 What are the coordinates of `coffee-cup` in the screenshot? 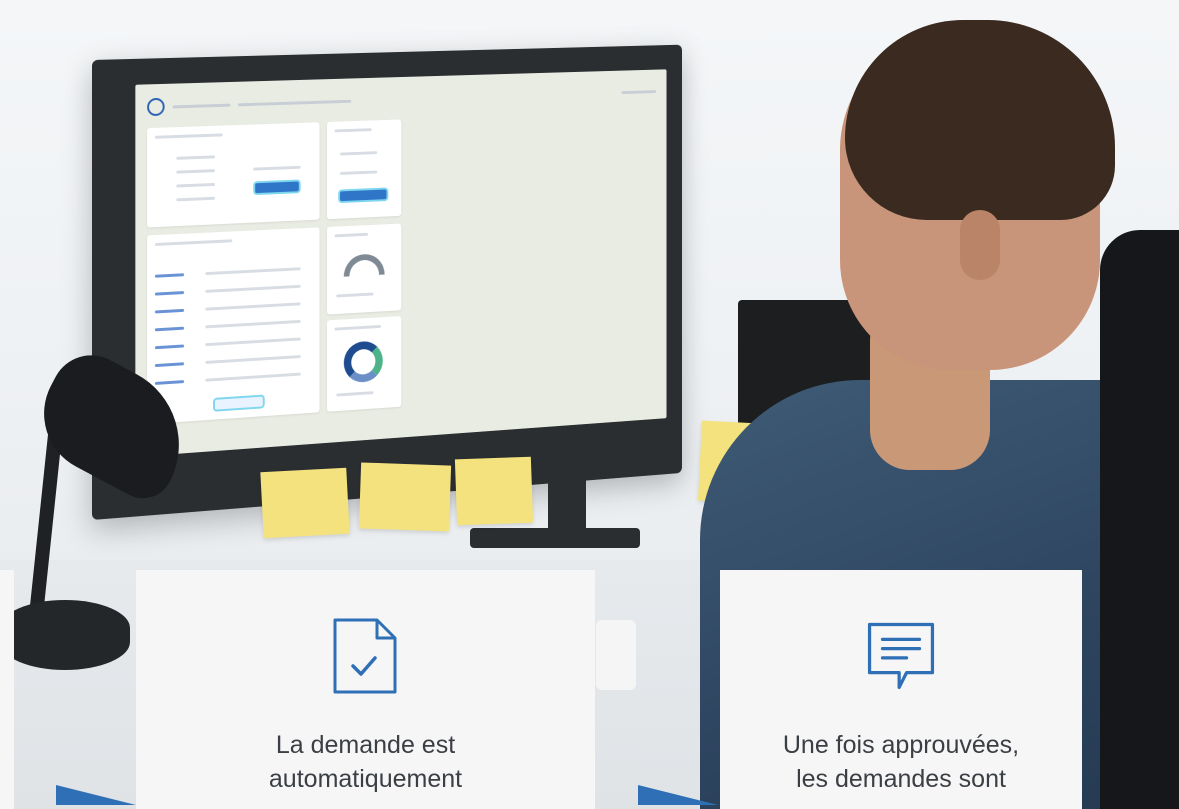 It's located at (616, 655).